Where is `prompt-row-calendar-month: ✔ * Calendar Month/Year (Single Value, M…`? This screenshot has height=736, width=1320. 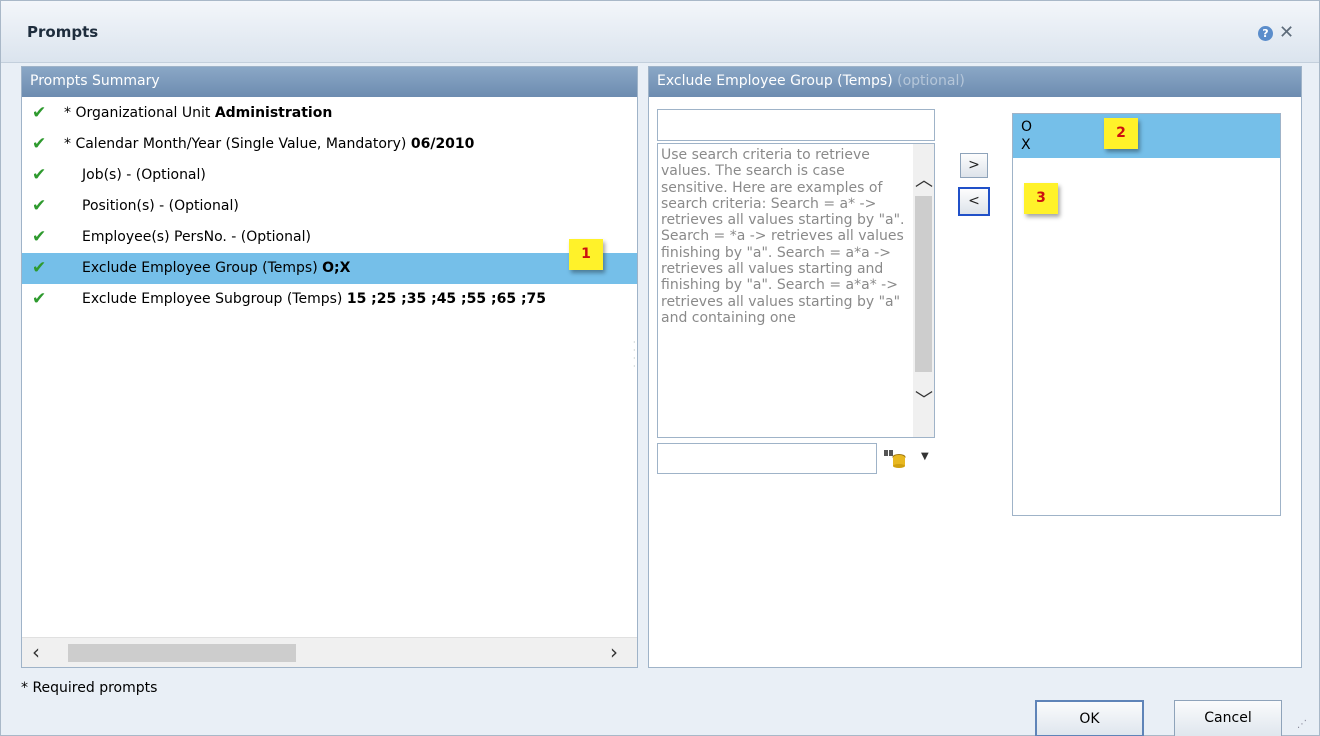
prompt-row-calendar-month: ✔ * Calendar Month/Year (Single Value, M… is located at coordinates (329, 144).